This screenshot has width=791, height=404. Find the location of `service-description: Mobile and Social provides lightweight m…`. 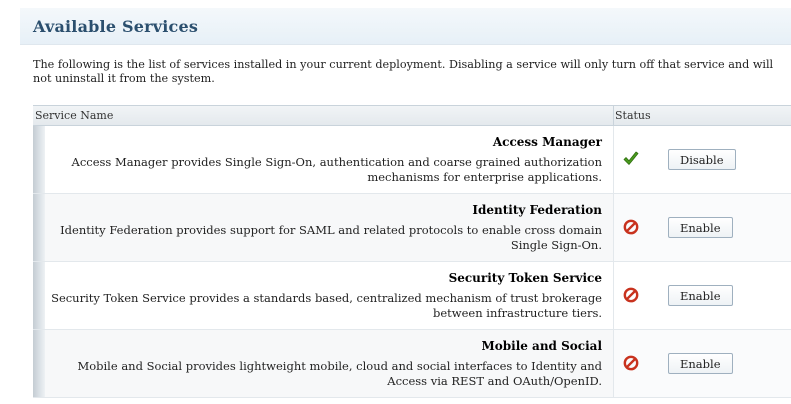

service-description: Mobile and Social provides lightweight m… is located at coordinates (339, 373).